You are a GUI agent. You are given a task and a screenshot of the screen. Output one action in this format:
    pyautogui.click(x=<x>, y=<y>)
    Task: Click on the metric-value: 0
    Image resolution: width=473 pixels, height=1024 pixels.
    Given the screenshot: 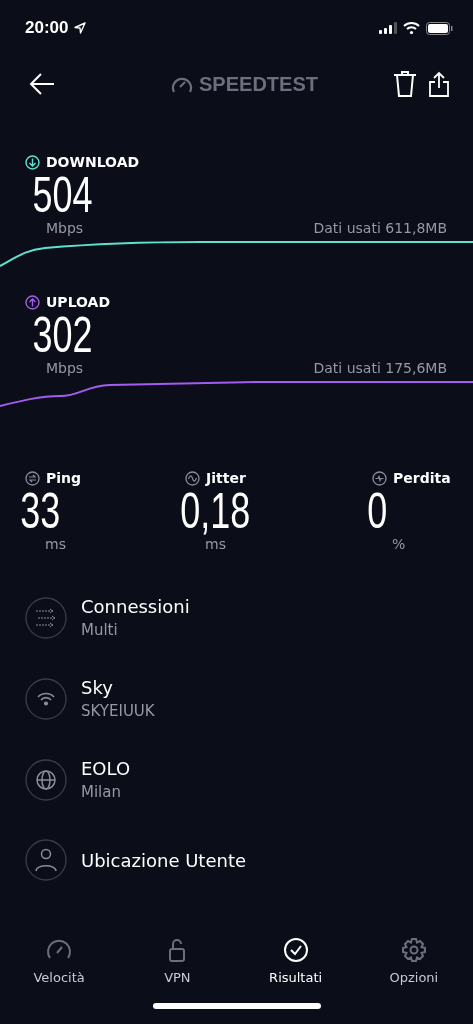 What is the action you would take?
    pyautogui.click(x=377, y=511)
    